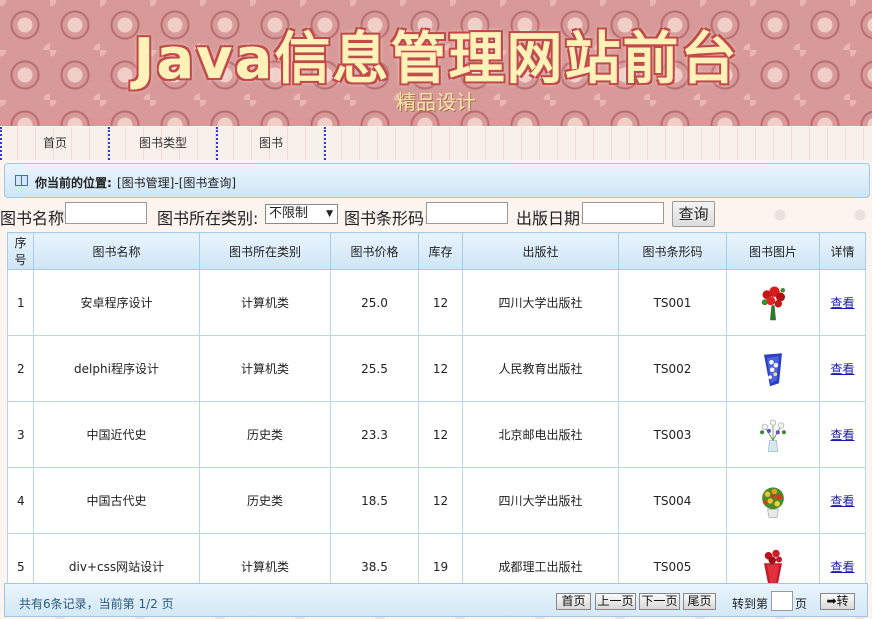 The width and height of the screenshot is (872, 619). I want to click on goto-label: 转到第, so click(750, 604).